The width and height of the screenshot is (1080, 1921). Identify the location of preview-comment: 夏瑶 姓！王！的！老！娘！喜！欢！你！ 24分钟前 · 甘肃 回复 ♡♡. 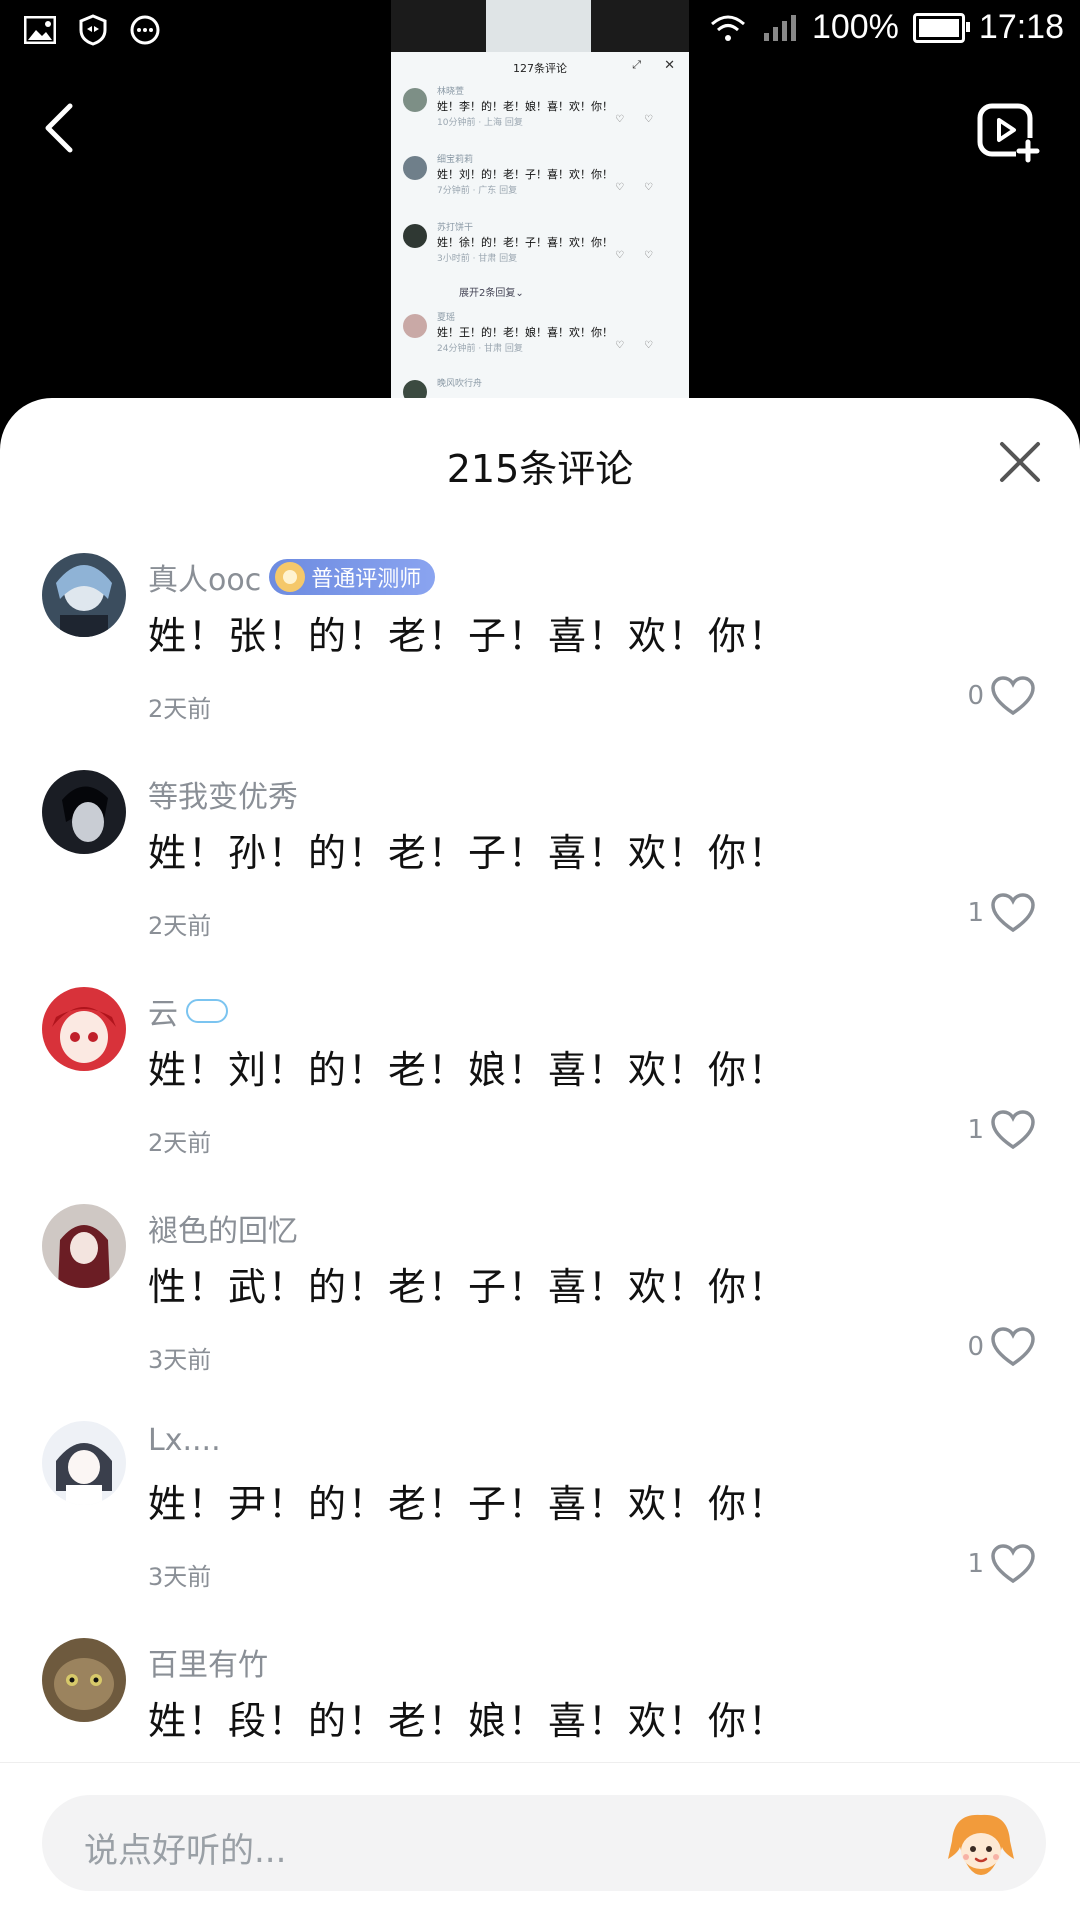
(543, 340).